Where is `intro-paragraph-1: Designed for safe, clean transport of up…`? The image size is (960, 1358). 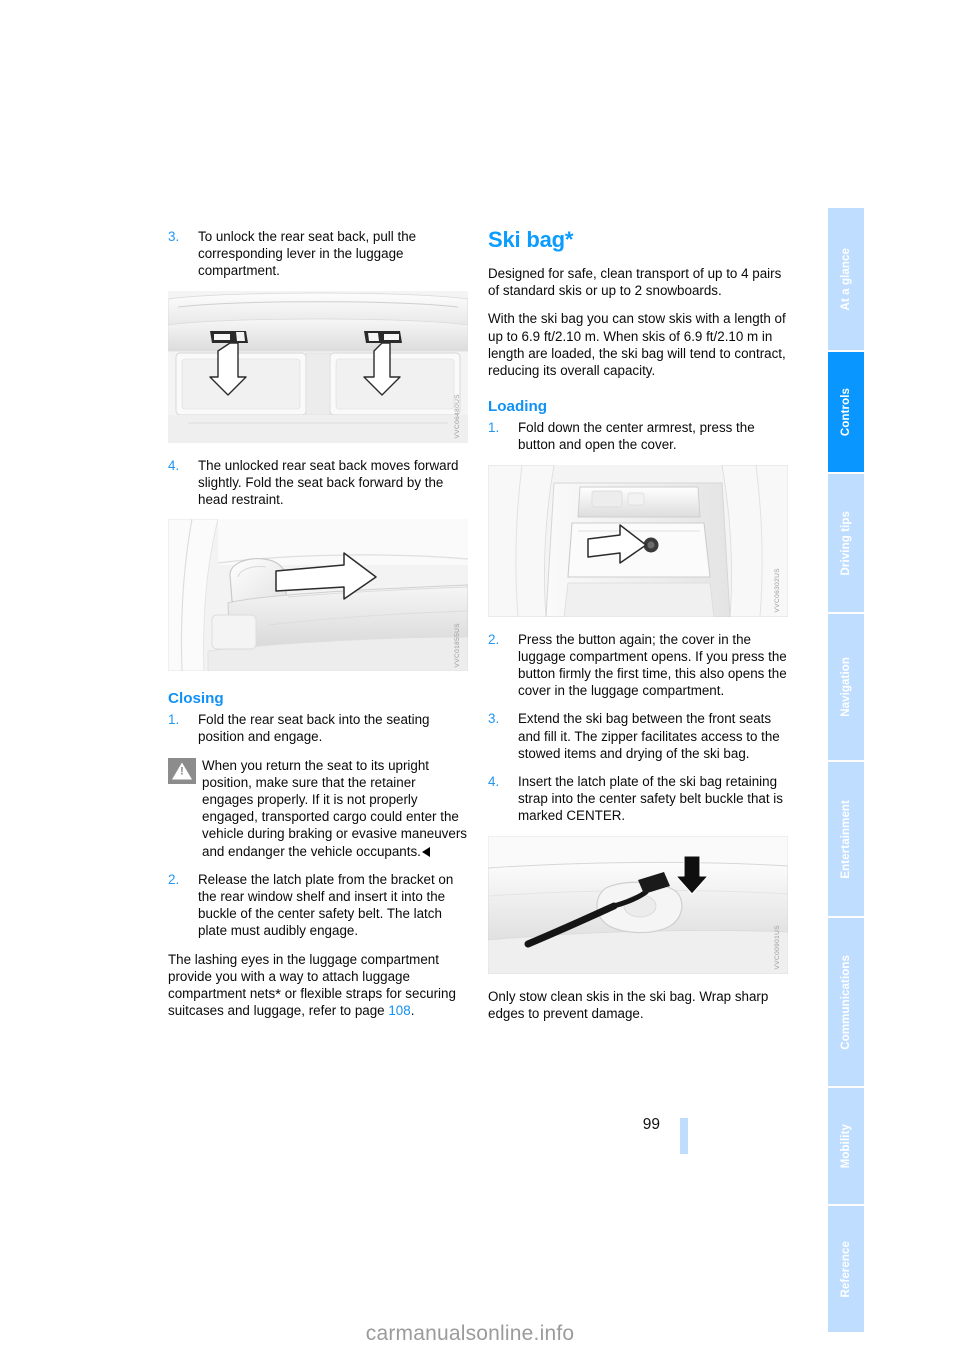
intro-paragraph-1: Designed for safe, clean transport of up… is located at coordinates (635, 282).